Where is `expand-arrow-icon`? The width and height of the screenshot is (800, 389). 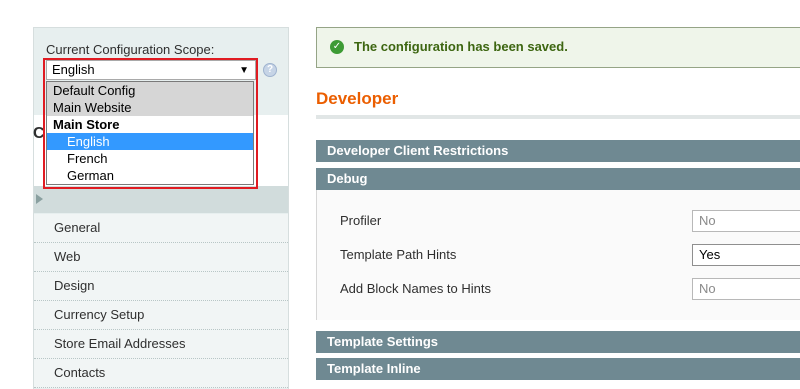 expand-arrow-icon is located at coordinates (39, 199).